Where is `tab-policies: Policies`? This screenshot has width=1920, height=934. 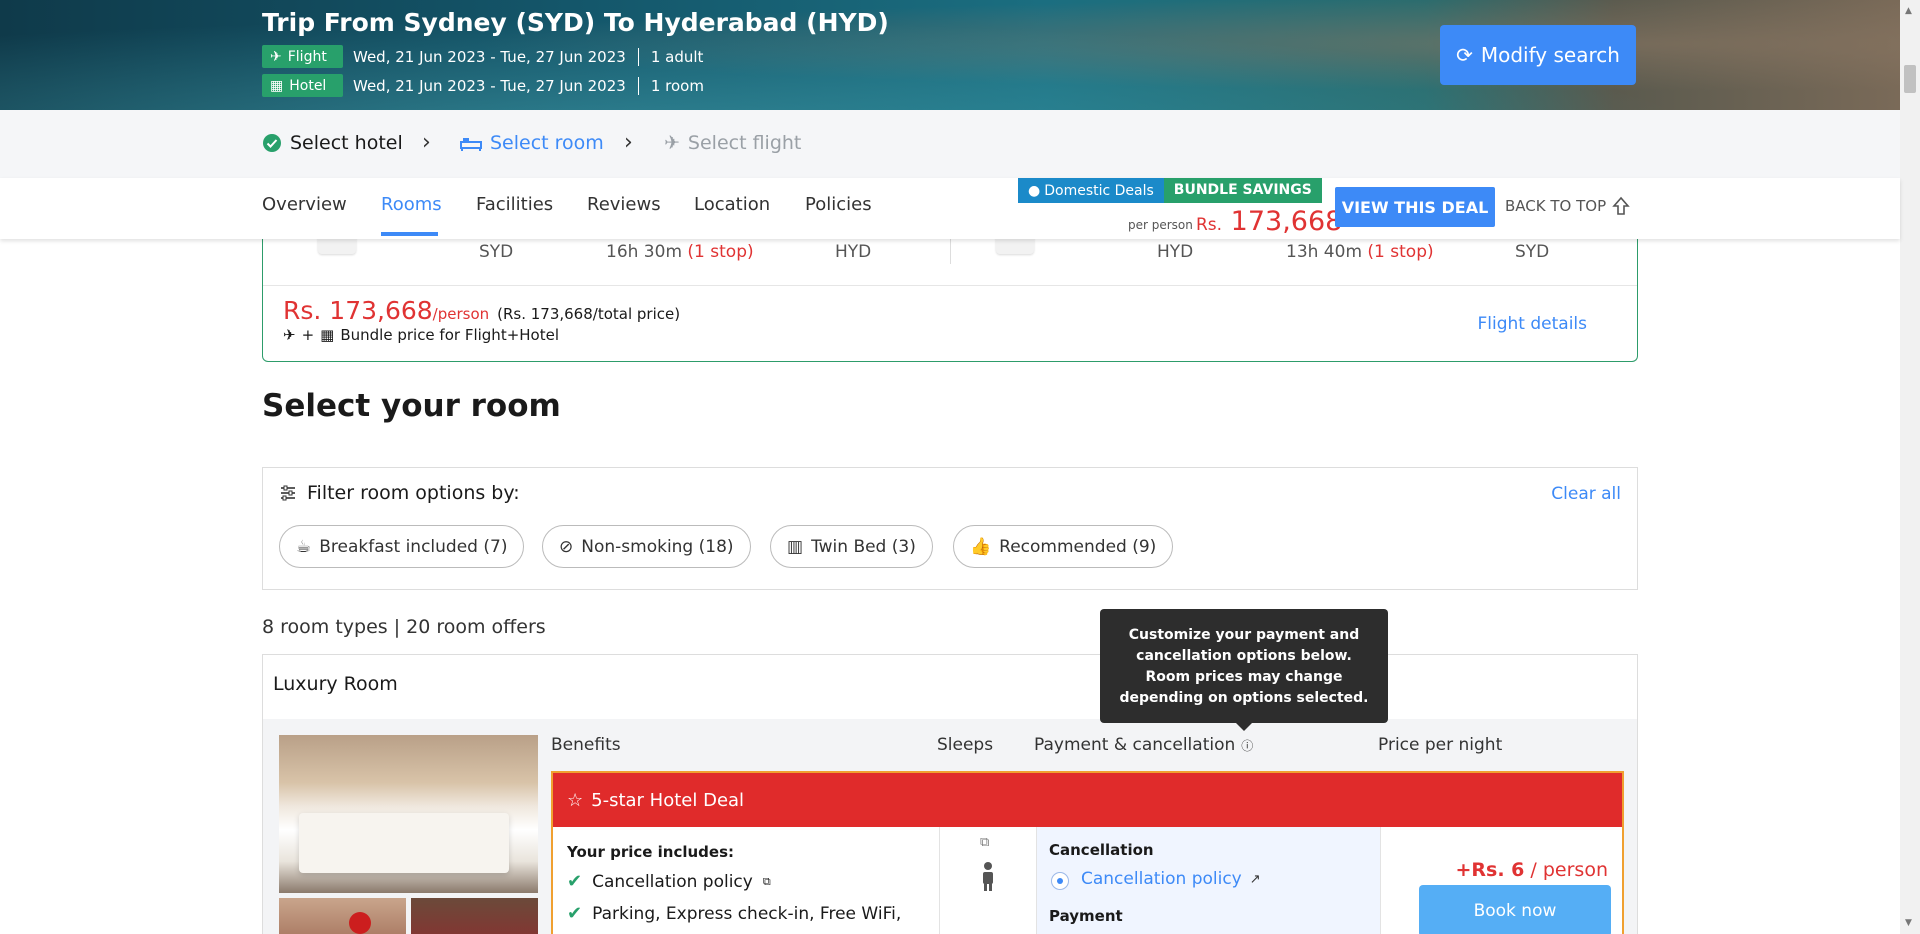
tab-policies: Policies is located at coordinates (838, 204).